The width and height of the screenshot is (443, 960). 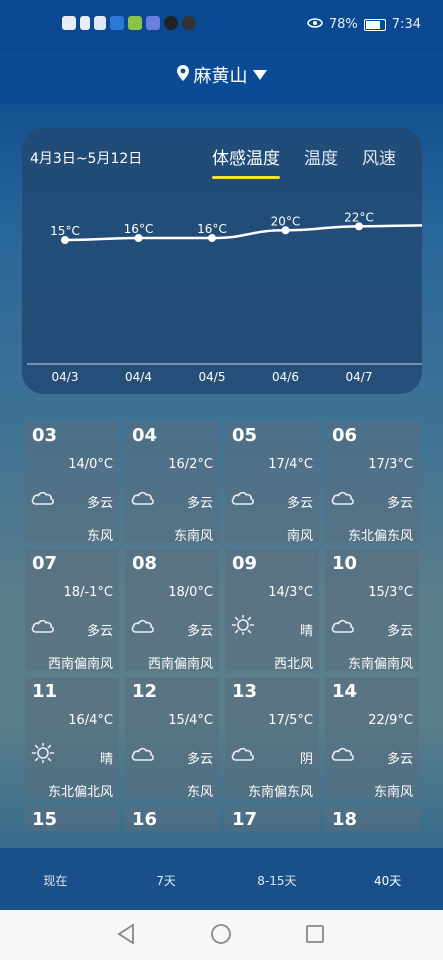 I want to click on day-number: 17, so click(x=245, y=819).